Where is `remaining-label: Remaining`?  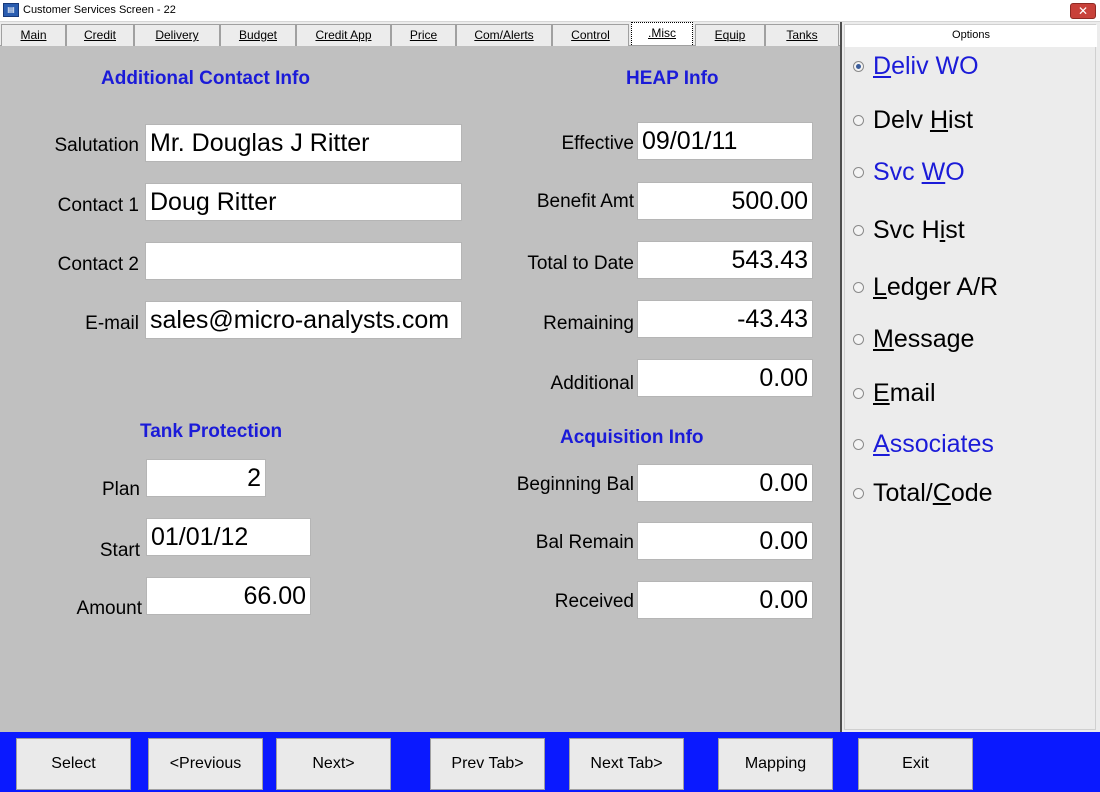 remaining-label: Remaining is located at coordinates (588, 323).